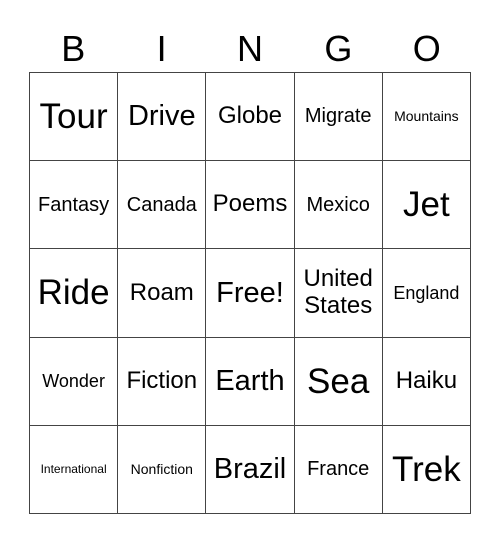 This screenshot has height=544, width=500. Describe the element at coordinates (162, 381) in the screenshot. I see `bingo-cell: Fiction` at that location.